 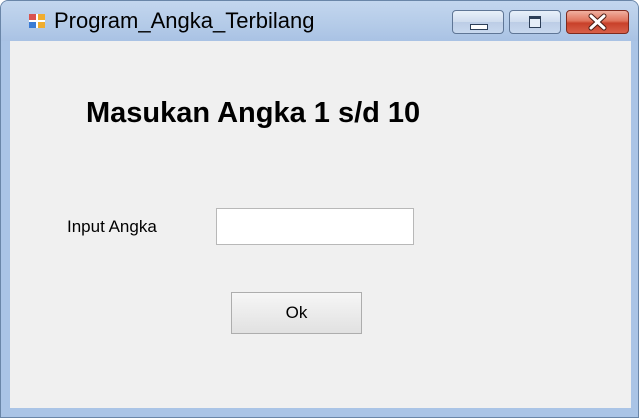 I want to click on maximize-icon, so click(x=535, y=22).